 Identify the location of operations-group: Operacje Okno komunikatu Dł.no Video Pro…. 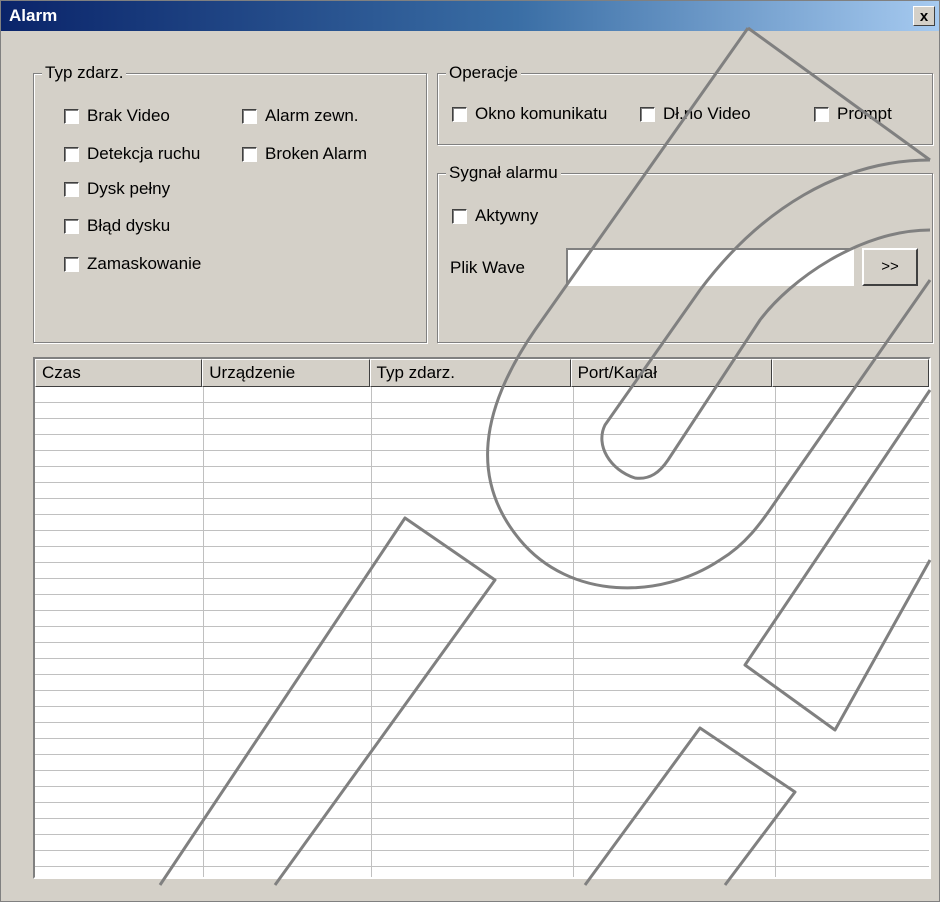
(685, 104).